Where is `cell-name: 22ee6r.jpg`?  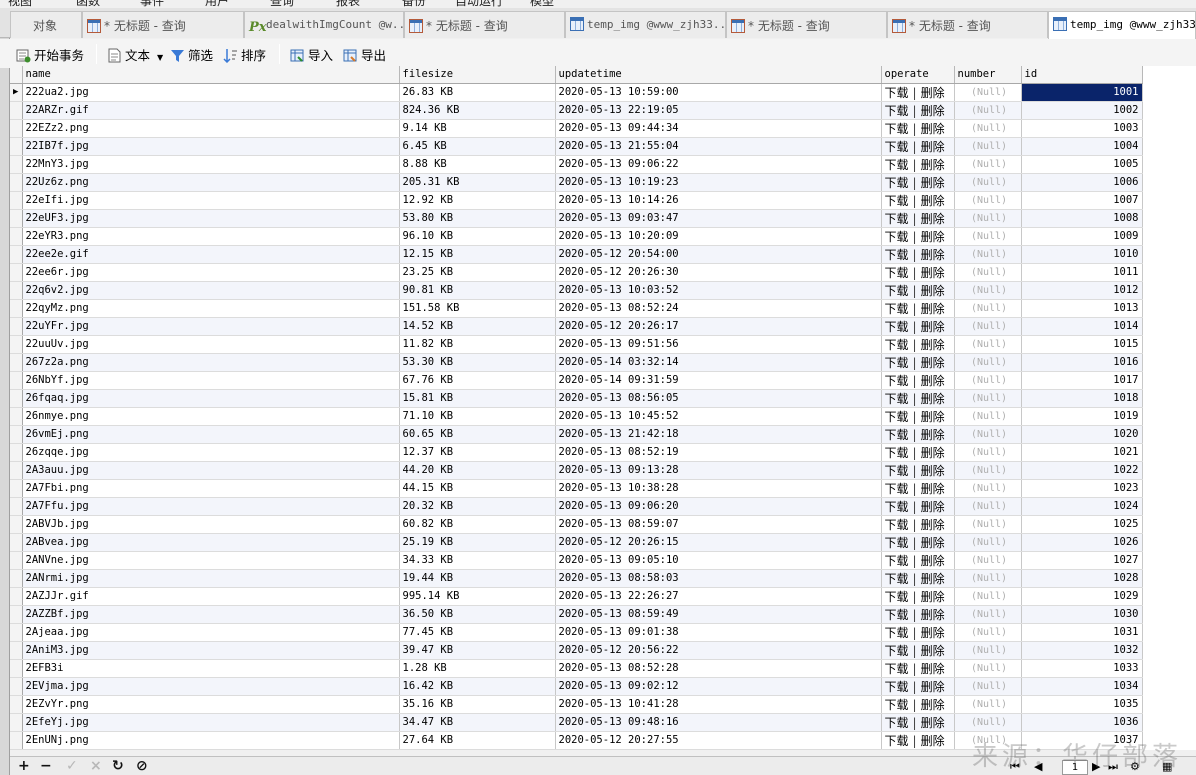
cell-name: 22ee6r.jpg is located at coordinates (211, 272).